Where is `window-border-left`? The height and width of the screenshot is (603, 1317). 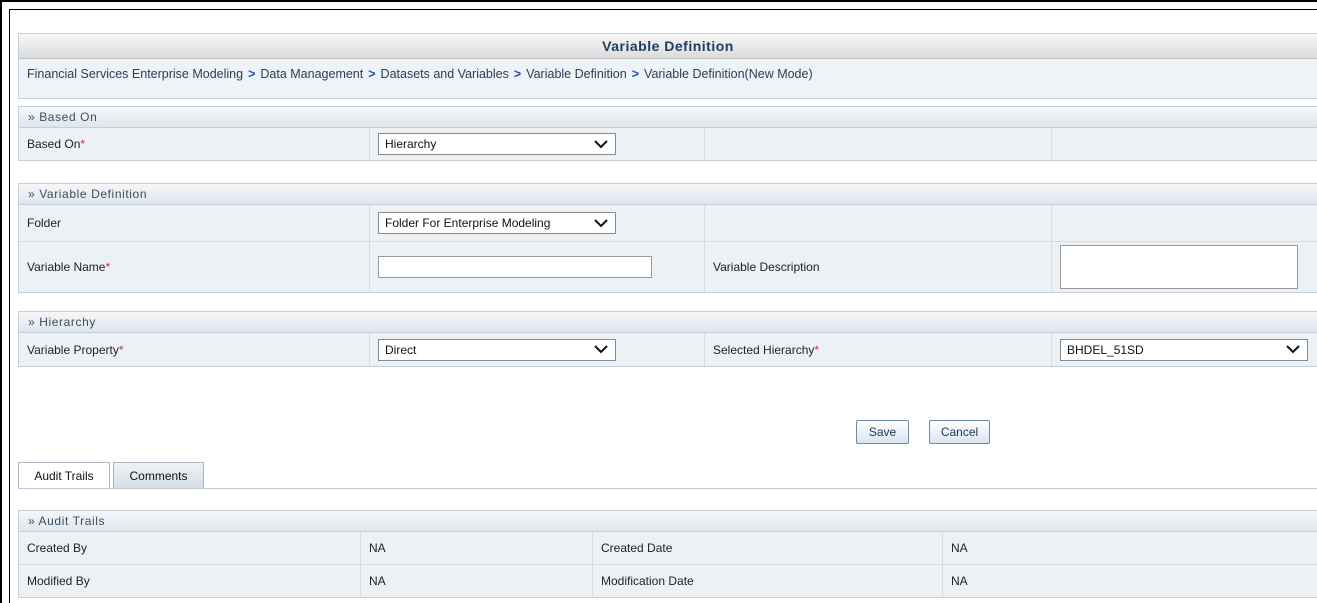
window-border-left is located at coordinates (1, 301).